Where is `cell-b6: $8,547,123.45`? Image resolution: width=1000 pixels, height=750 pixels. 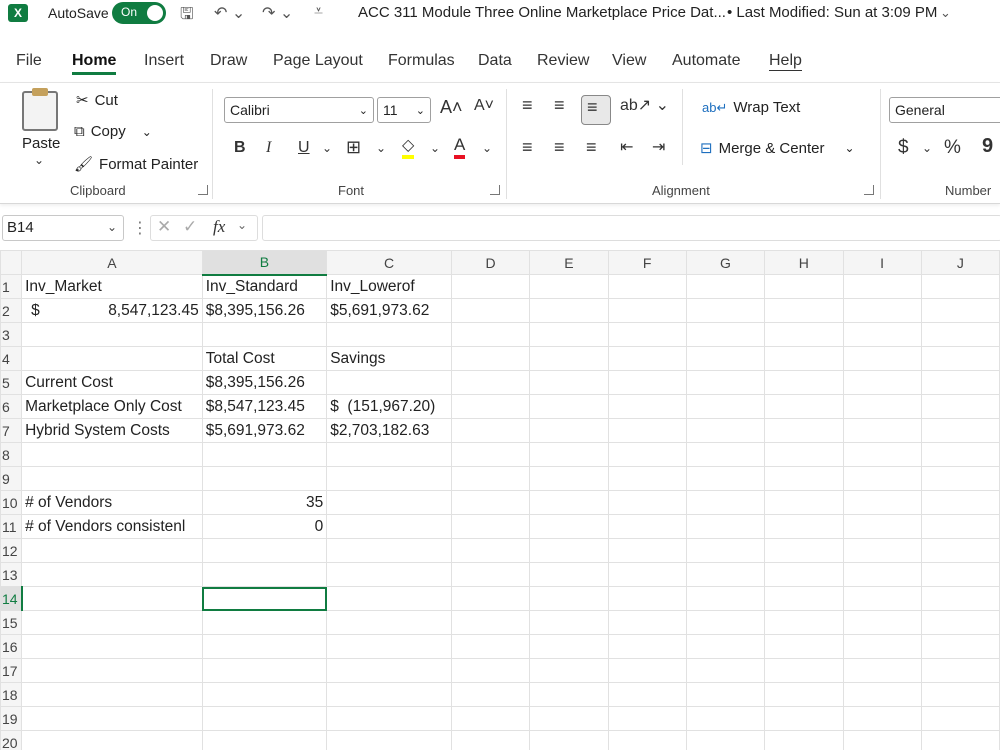
cell-b6: $8,547,123.45 is located at coordinates (264, 406).